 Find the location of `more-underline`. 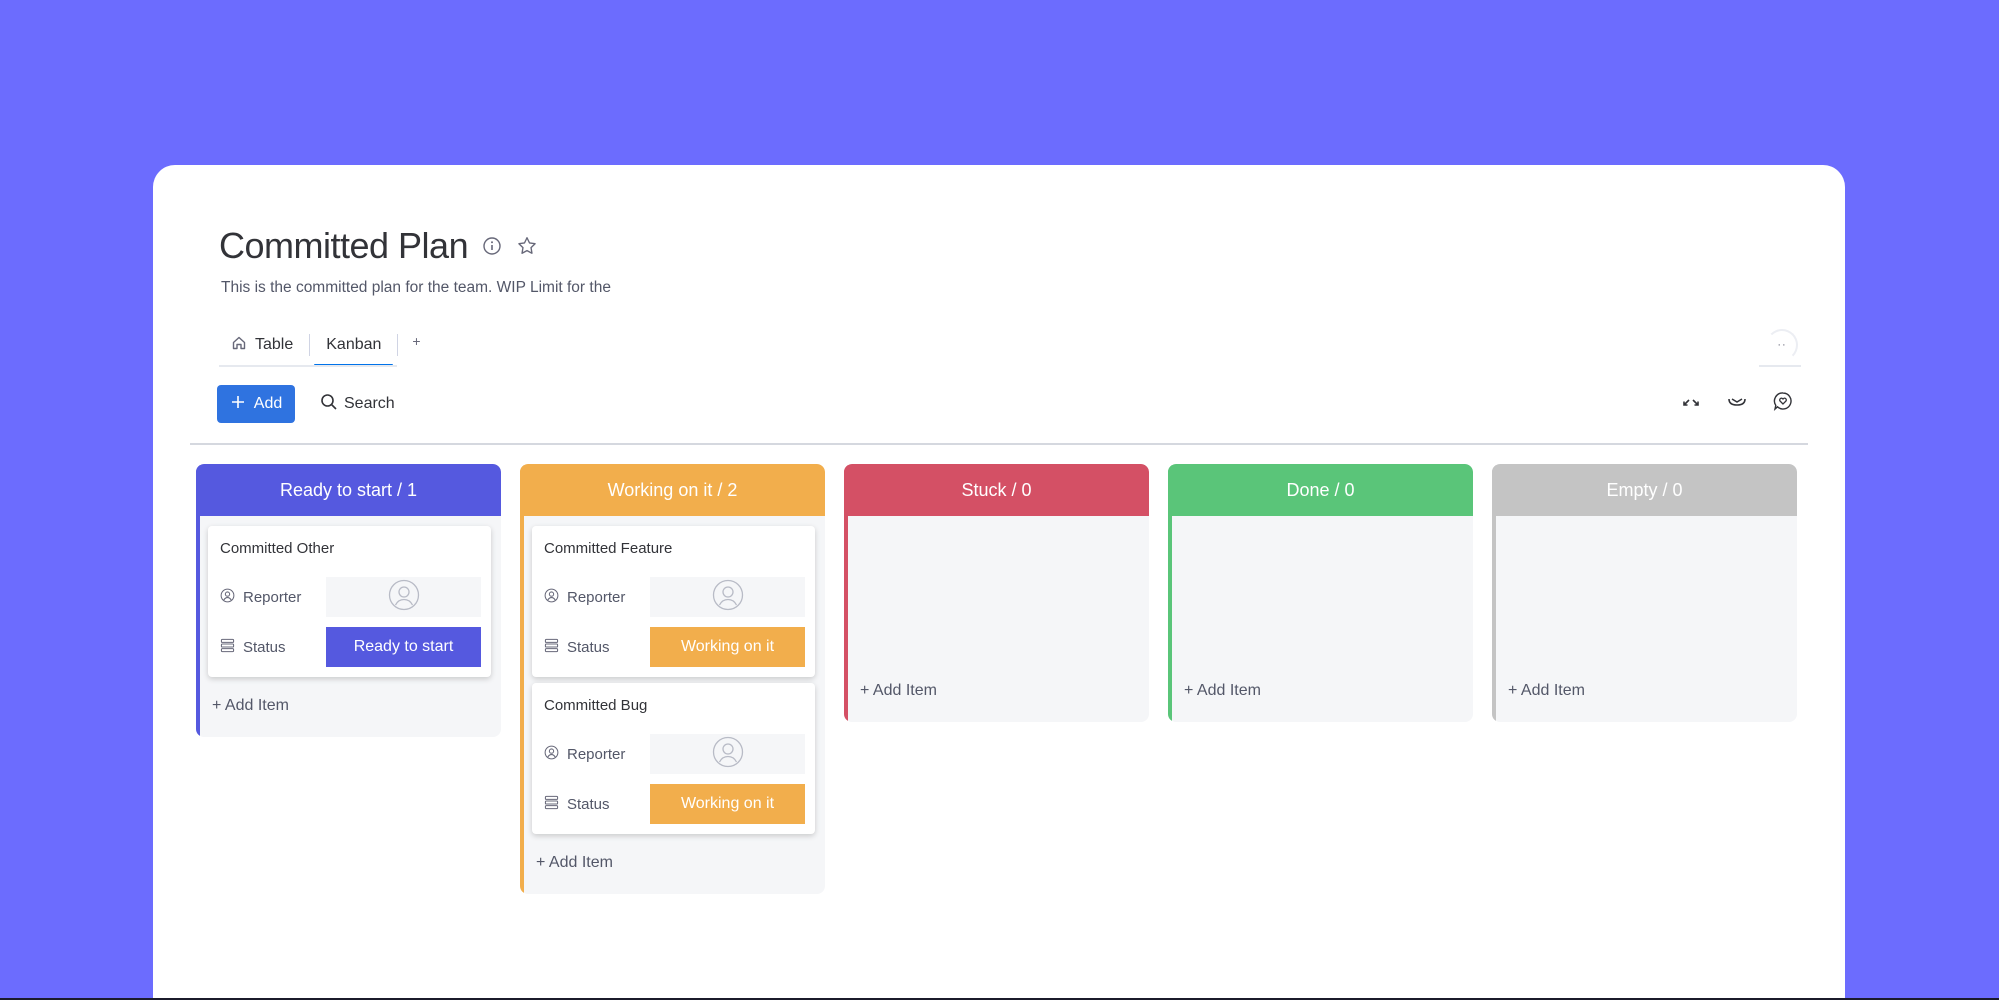

more-underline is located at coordinates (1780, 366).